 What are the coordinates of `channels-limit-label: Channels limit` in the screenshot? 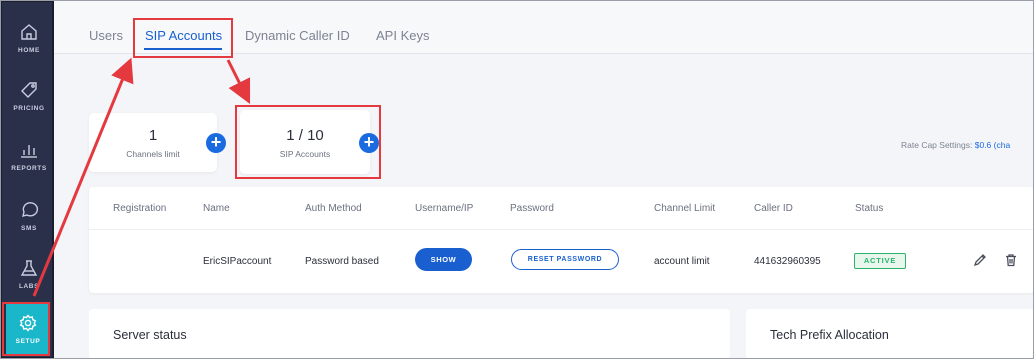 It's located at (153, 154).